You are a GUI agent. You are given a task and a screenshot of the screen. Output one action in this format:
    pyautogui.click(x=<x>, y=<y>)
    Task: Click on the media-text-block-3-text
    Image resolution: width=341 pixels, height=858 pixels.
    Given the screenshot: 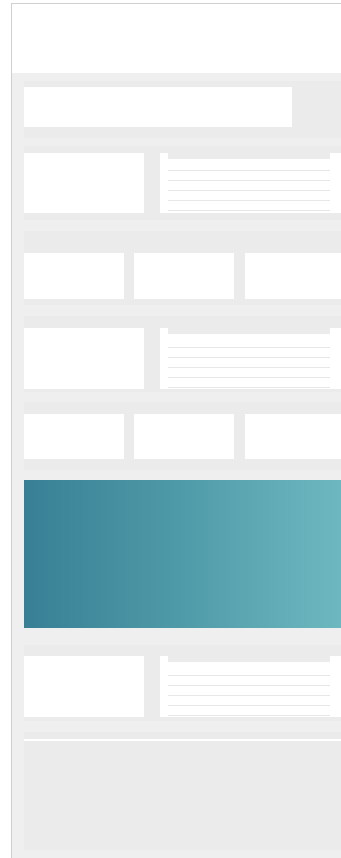 What is the action you would take?
    pyautogui.click(x=250, y=686)
    